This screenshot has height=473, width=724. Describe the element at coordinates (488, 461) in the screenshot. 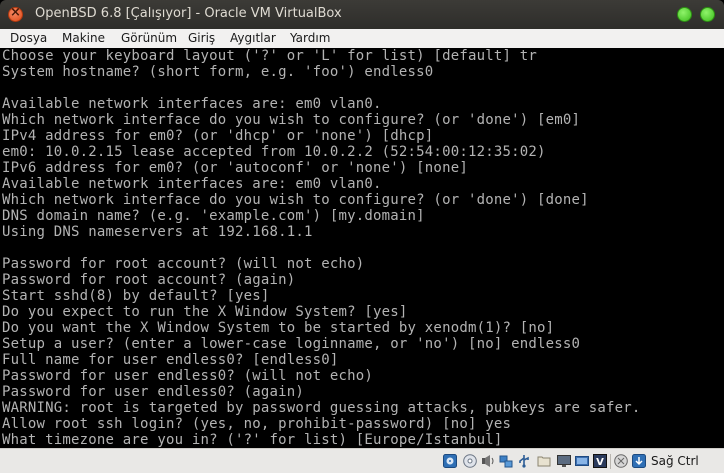

I see `audio-icon` at that location.